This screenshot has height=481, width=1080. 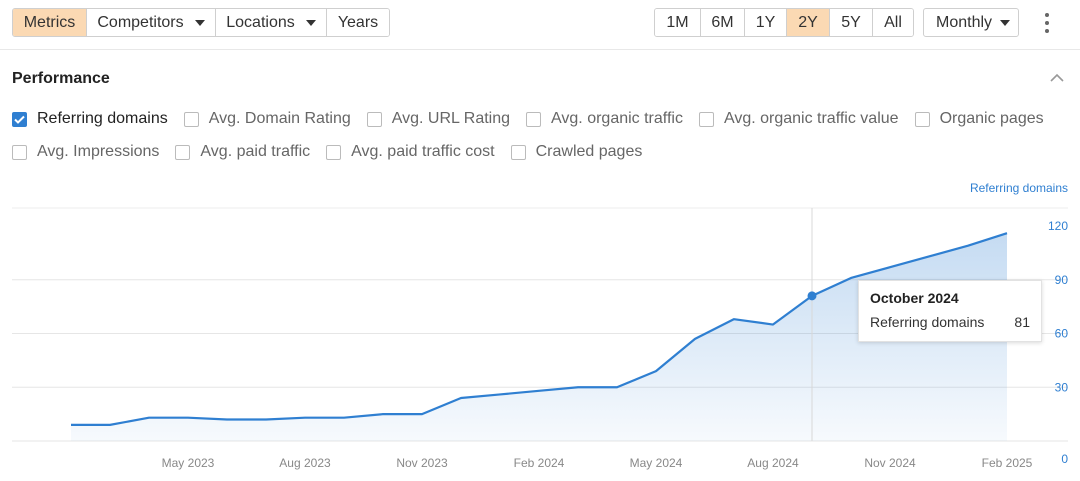 I want to click on x-tick-label: Nov 2023, so click(x=422, y=463).